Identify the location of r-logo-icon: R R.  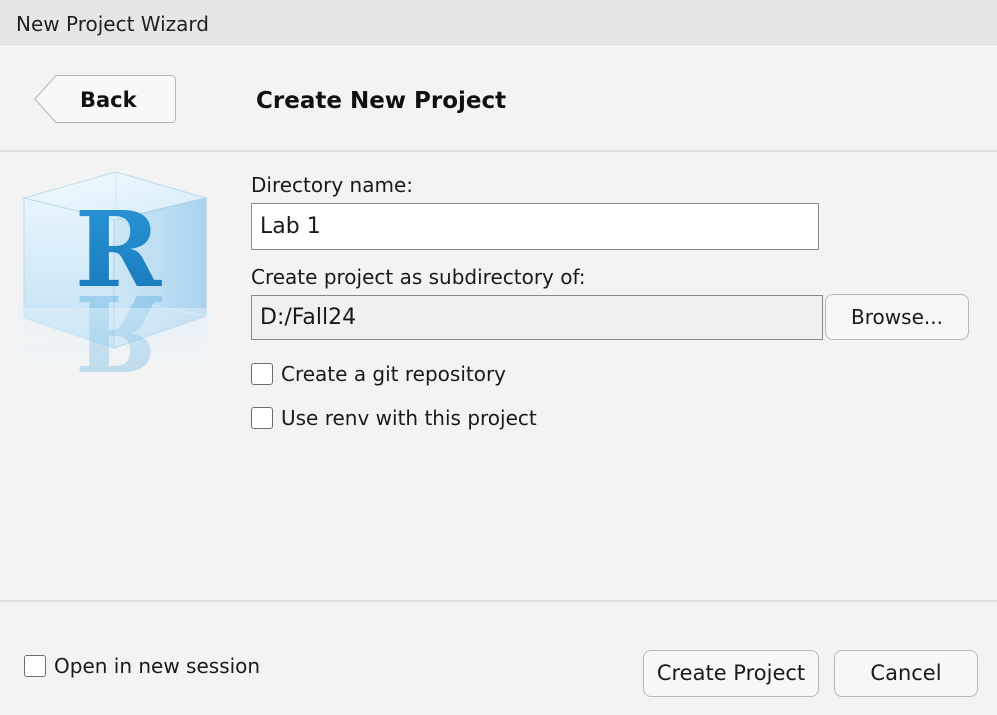
(116, 281).